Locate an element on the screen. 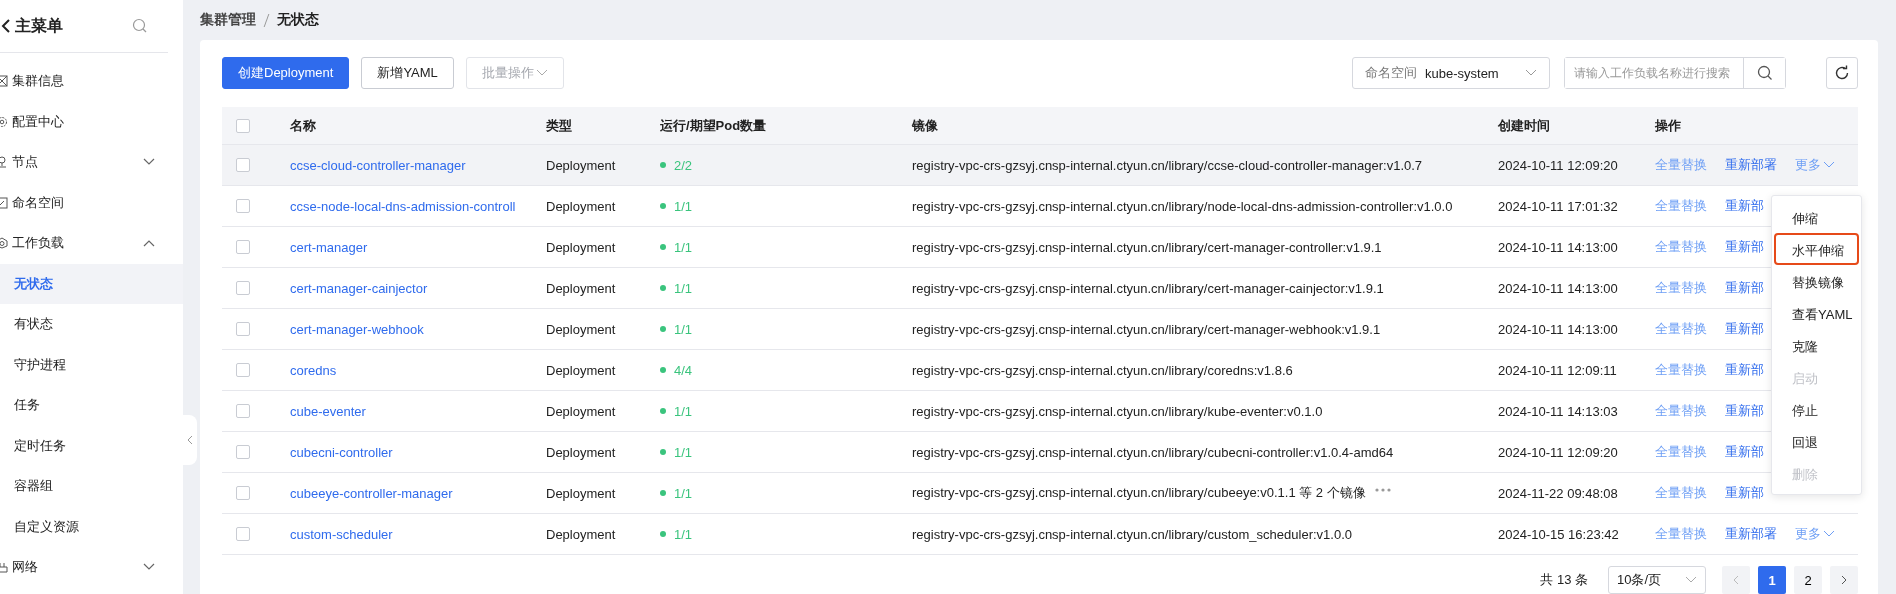  menu-item: 查看YAML is located at coordinates (1816, 313).